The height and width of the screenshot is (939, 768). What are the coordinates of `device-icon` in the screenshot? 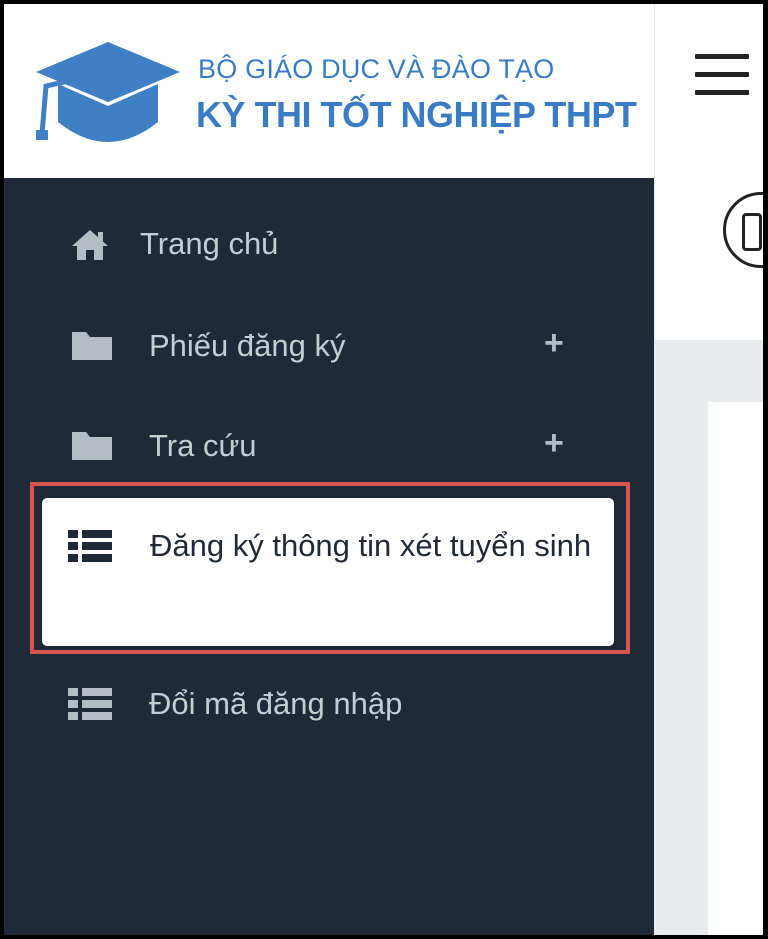 It's located at (752, 232).